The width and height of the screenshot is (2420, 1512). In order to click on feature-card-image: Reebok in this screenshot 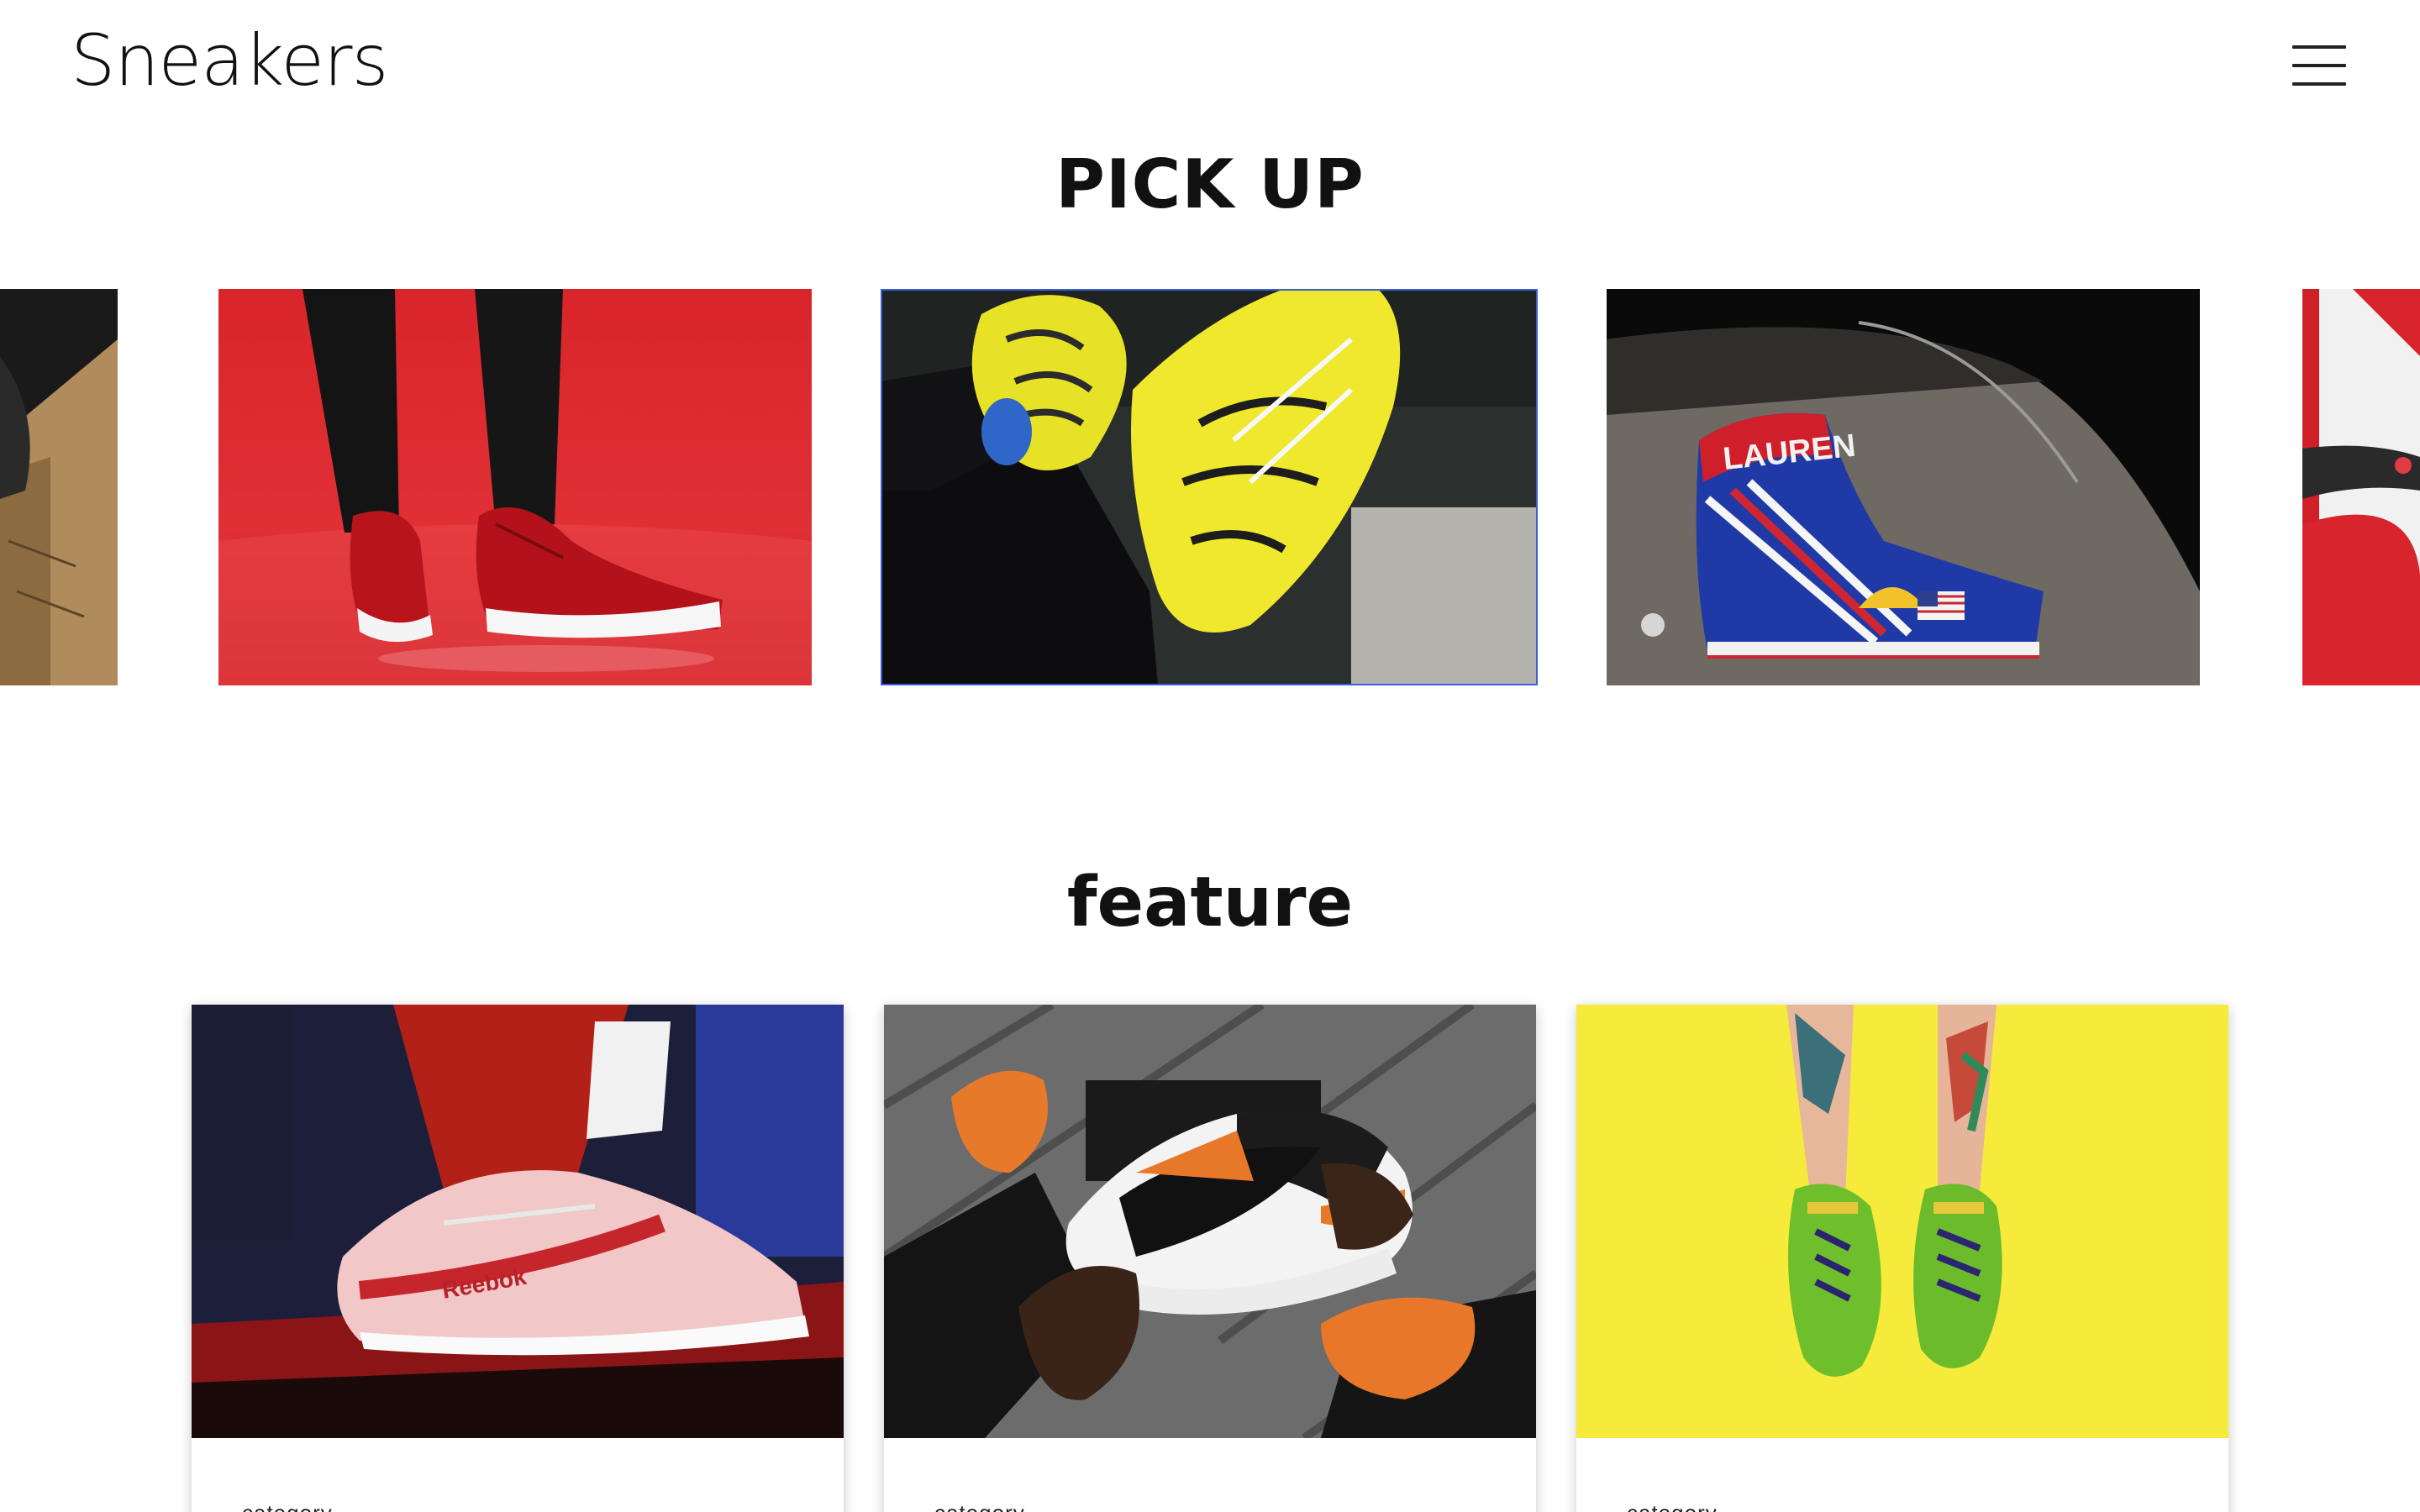, I will do `click(518, 1221)`.